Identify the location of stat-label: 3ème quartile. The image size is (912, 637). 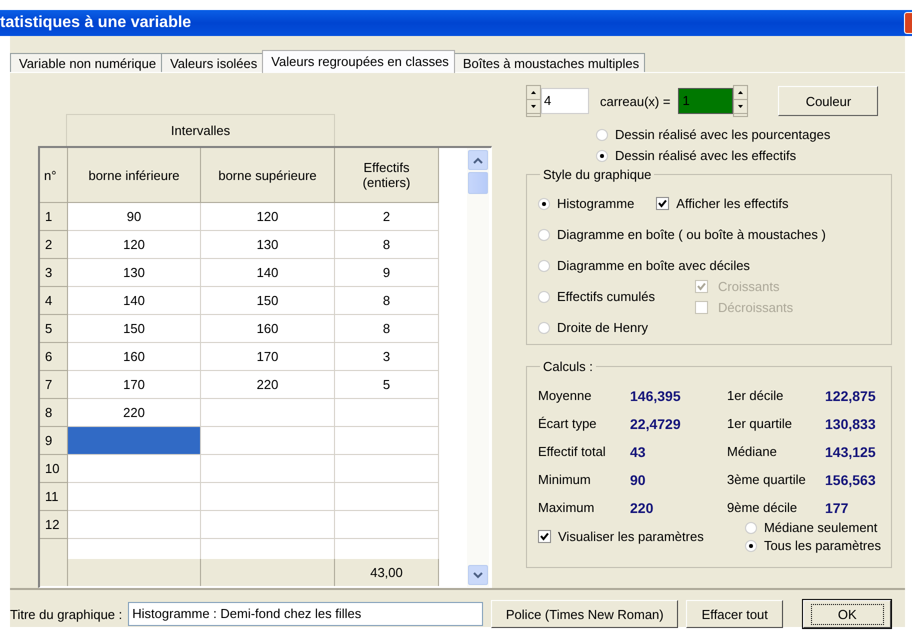
(767, 480).